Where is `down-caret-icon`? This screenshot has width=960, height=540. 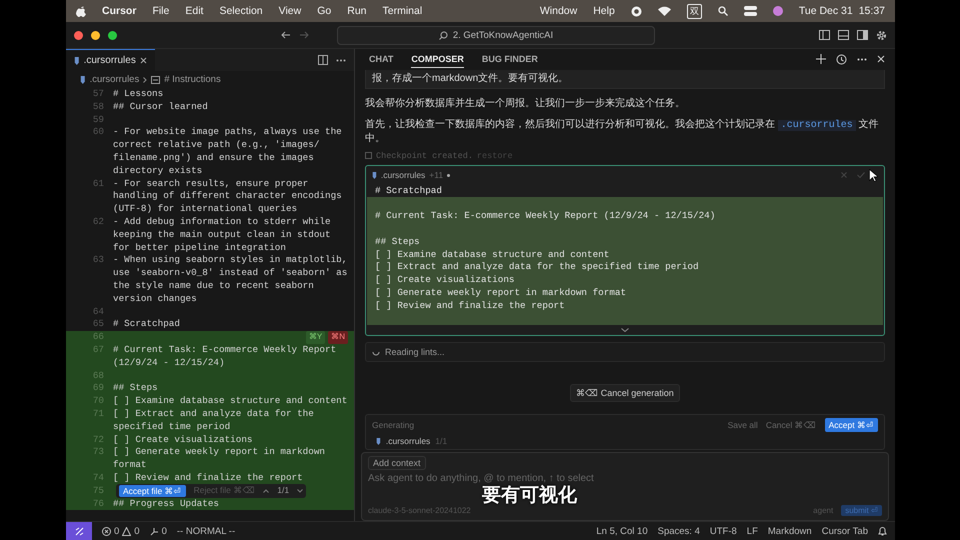 down-caret-icon is located at coordinates (300, 490).